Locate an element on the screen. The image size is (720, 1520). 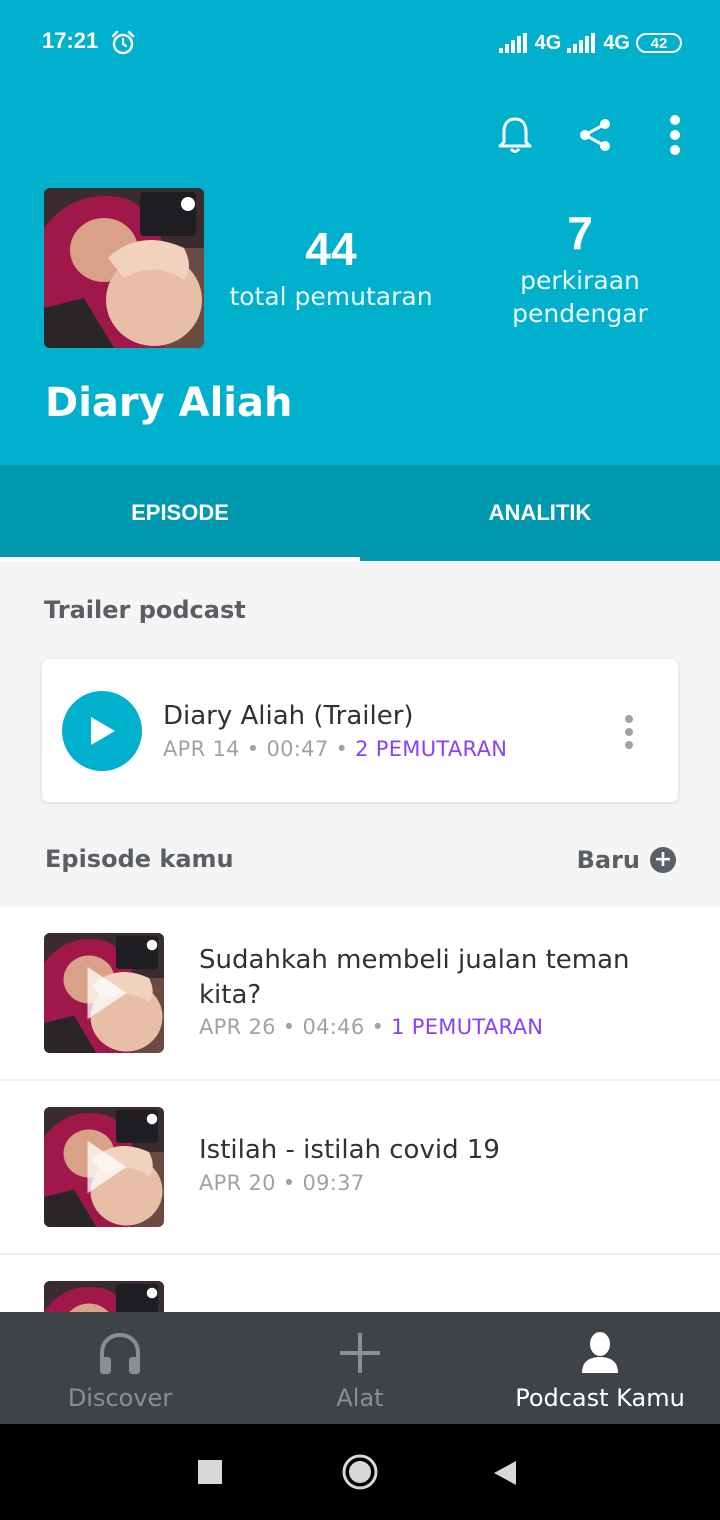
tab-analitik: ANALITIK is located at coordinates (540, 513).